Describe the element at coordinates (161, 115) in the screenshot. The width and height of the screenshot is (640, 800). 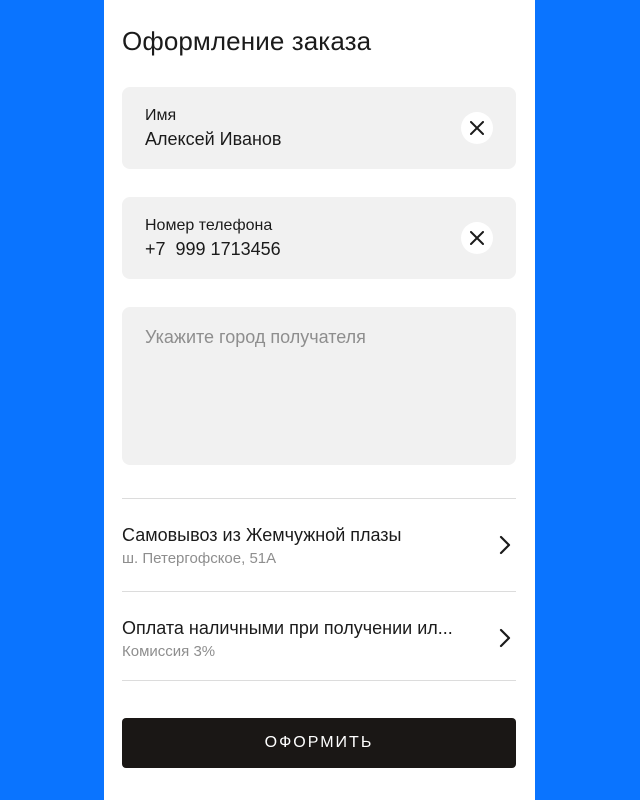
I see `name-field-label: Имя` at that location.